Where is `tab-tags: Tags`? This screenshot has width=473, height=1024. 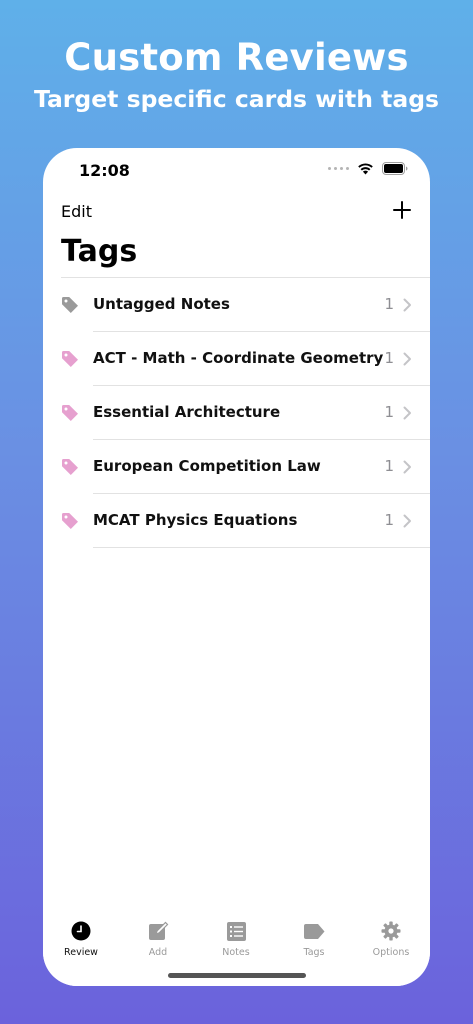
tab-tags: Tags is located at coordinates (314, 939).